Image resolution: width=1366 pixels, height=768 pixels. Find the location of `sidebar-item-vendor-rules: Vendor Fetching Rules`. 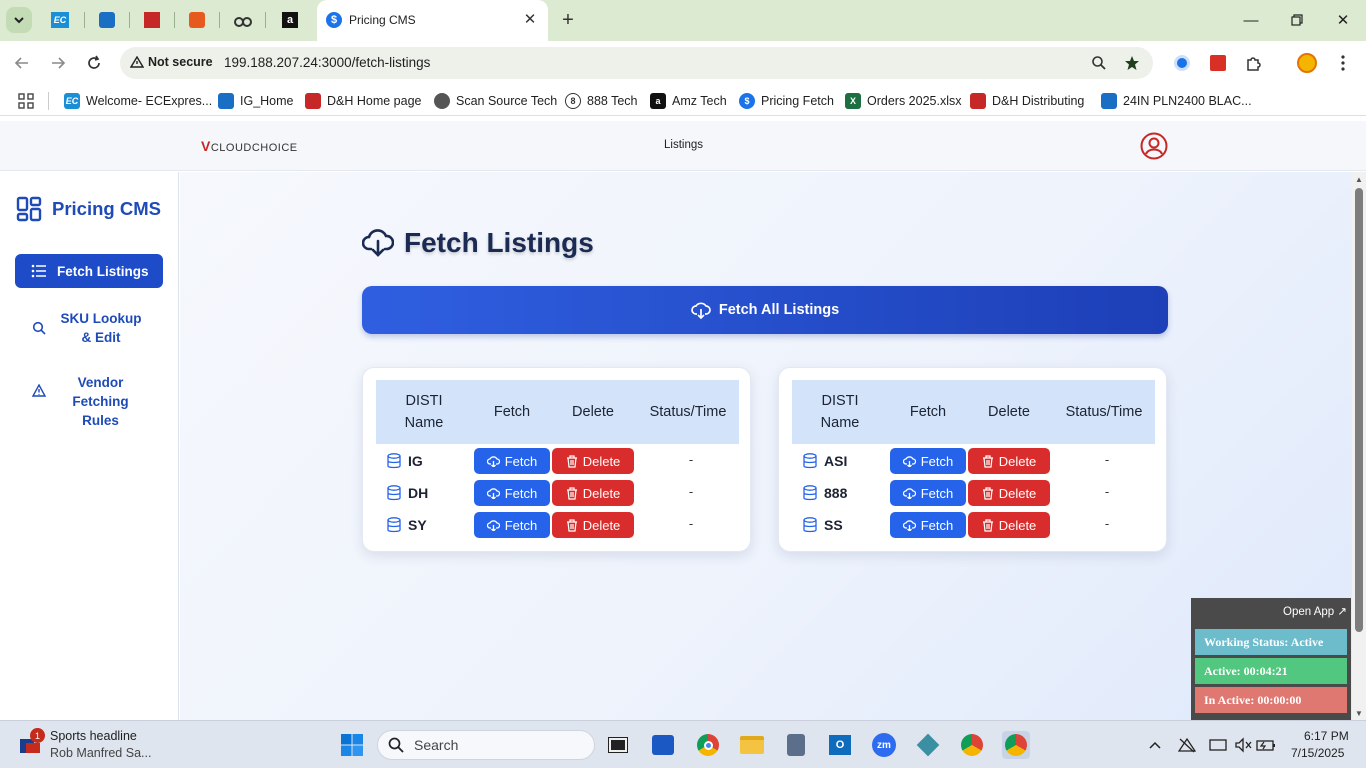

sidebar-item-vendor-rules: Vendor Fetching Rules is located at coordinates (89, 400).